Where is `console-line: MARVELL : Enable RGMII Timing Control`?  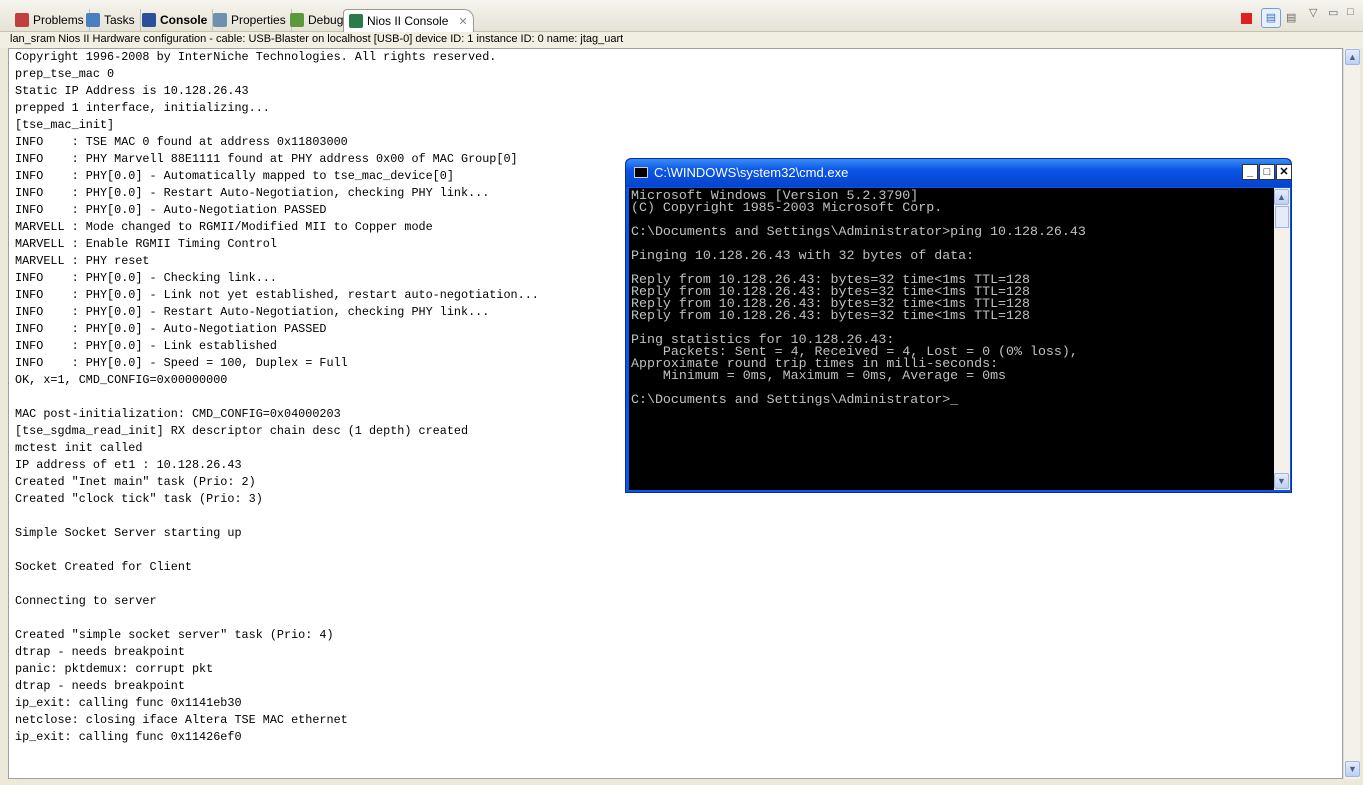
console-line: MARVELL : Enable RGMII Timing Control is located at coordinates (146, 244).